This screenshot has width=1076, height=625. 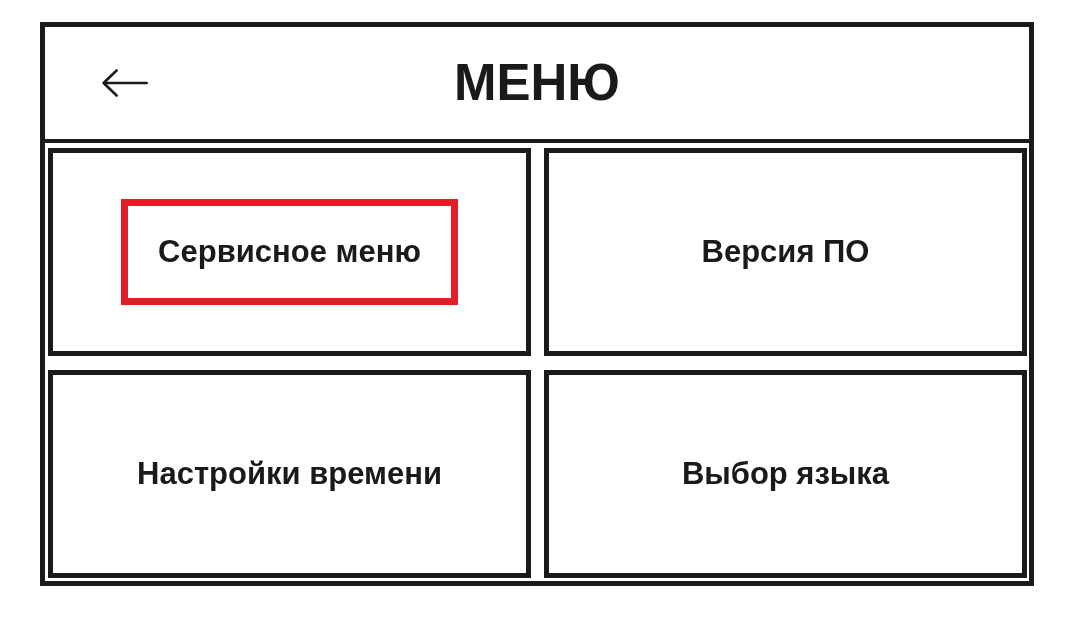 I want to click on menu-tile: Версия ПО, so click(x=785, y=252).